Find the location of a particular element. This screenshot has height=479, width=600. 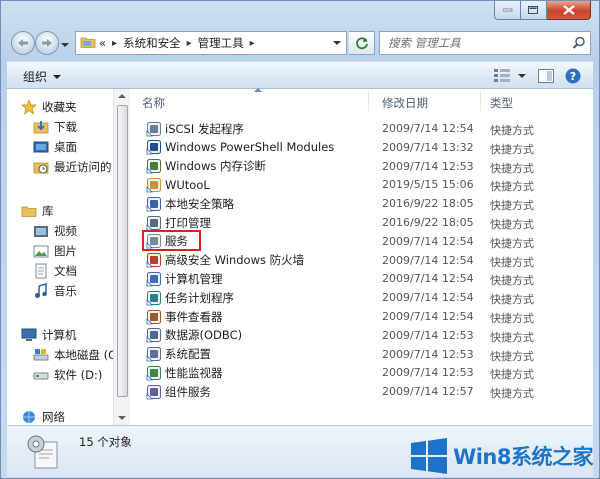

print-management-icon is located at coordinates (154, 223).